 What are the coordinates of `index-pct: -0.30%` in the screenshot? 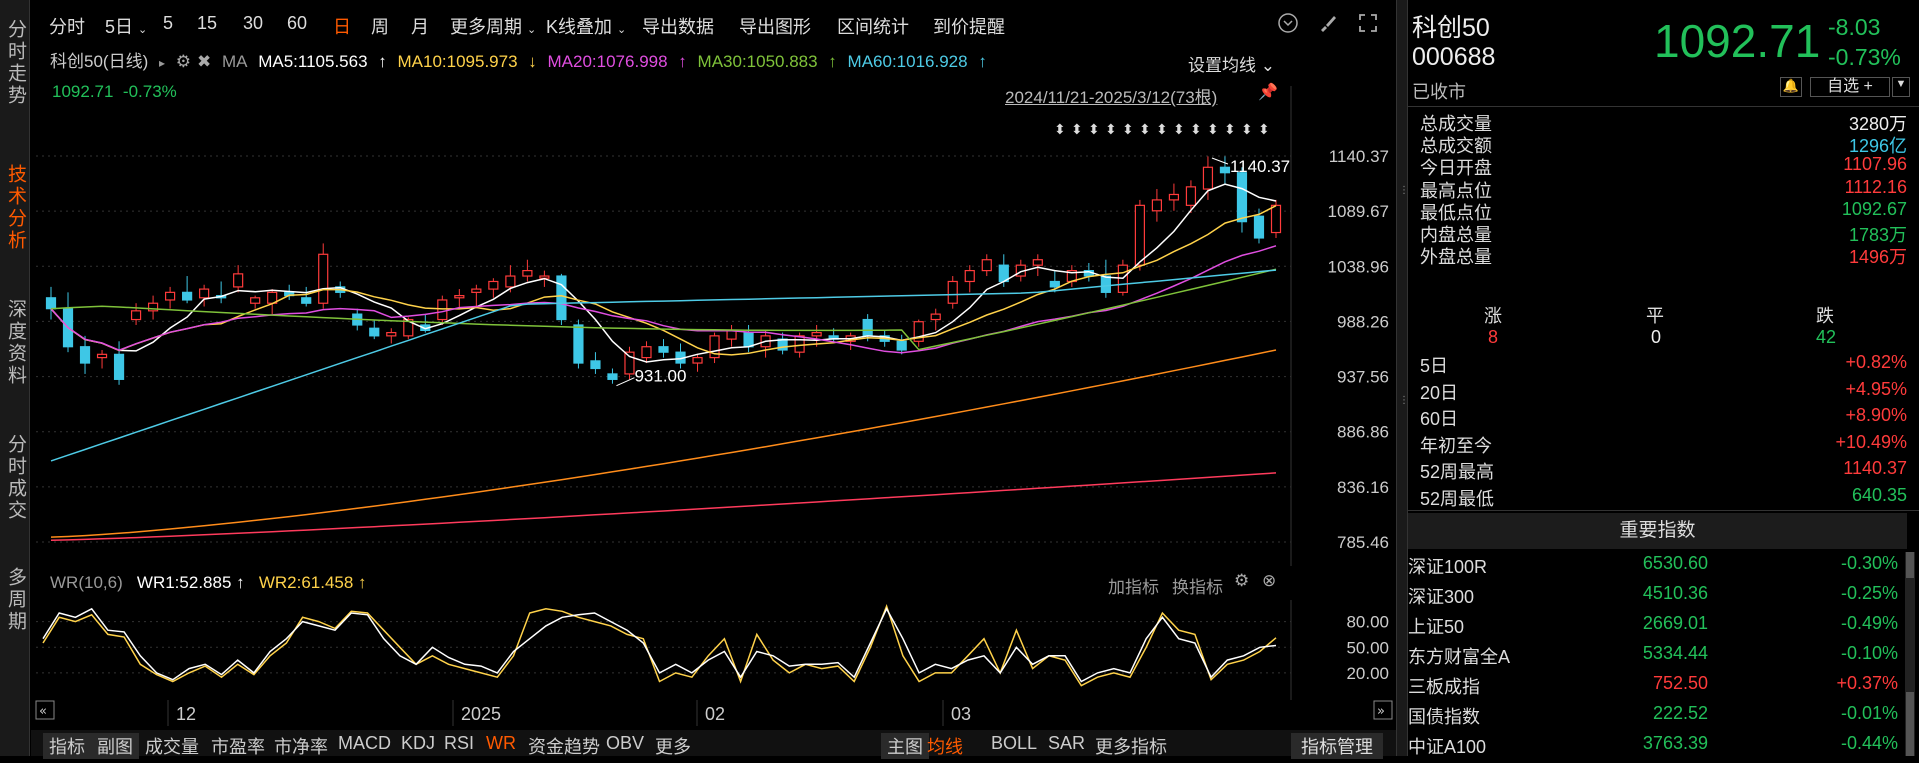 It's located at (1869, 563).